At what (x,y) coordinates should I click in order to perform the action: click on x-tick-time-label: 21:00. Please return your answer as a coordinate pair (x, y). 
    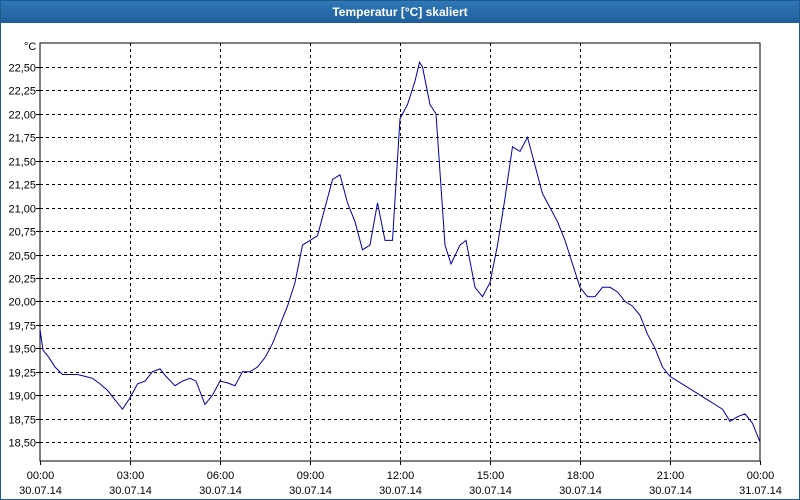
    Looking at the image, I should click on (671, 476).